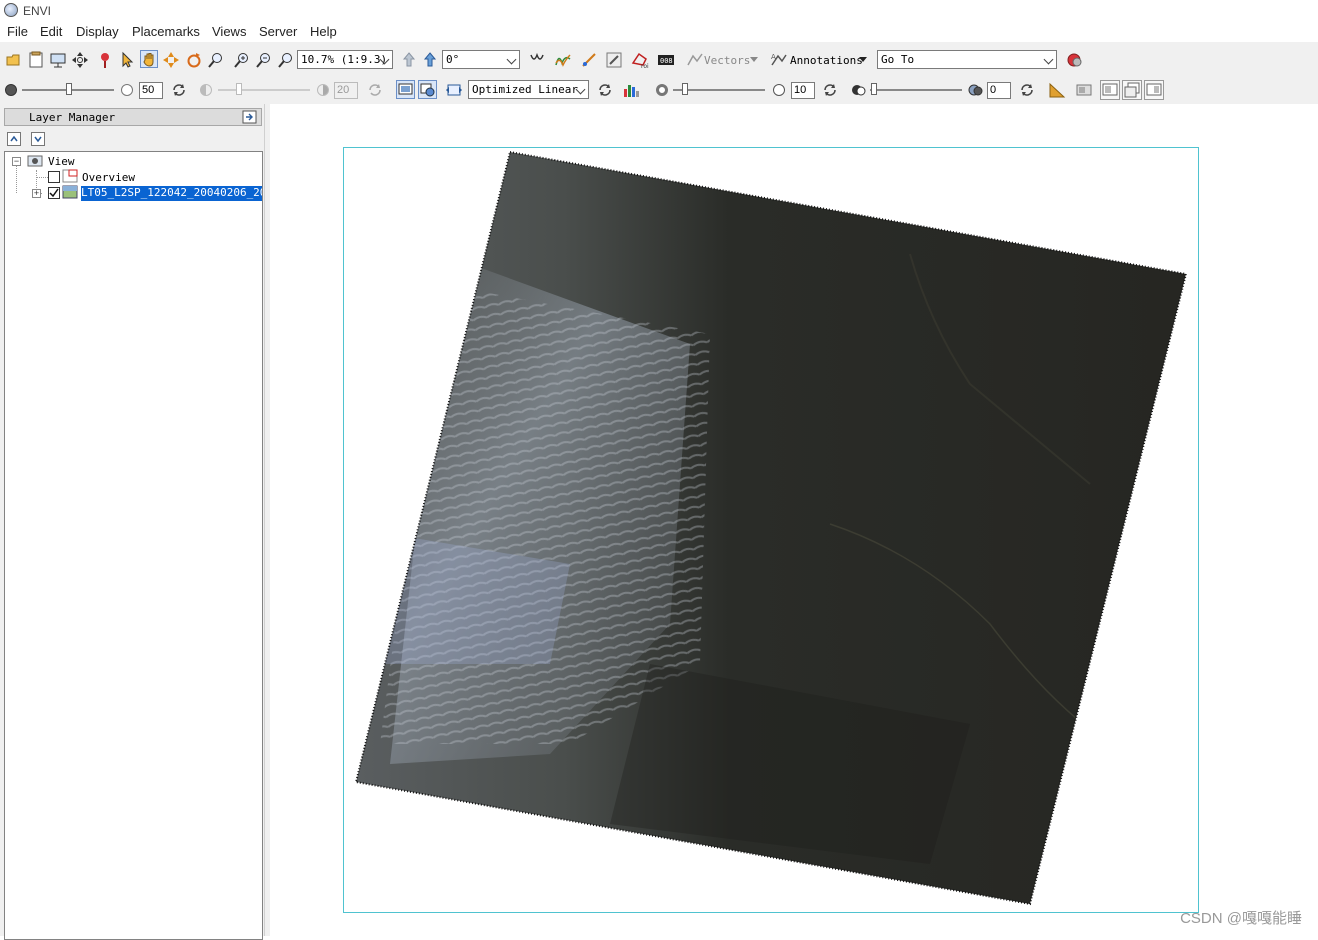 This screenshot has width=1318, height=940. Describe the element at coordinates (54, 177) in the screenshot. I see `overview-checkbox` at that location.